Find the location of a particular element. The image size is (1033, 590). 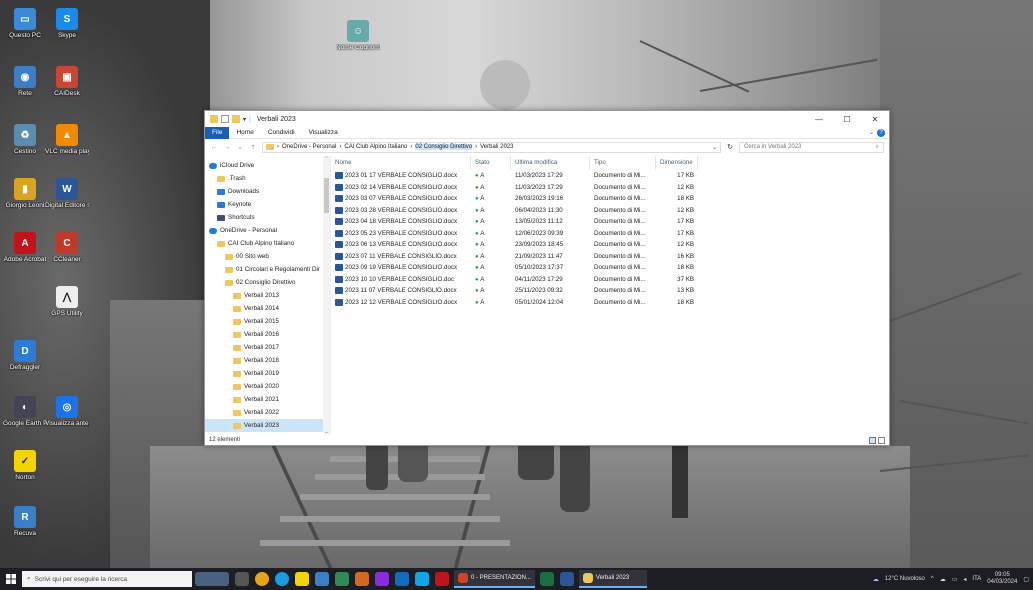

task-view-icon is located at coordinates (242, 579).